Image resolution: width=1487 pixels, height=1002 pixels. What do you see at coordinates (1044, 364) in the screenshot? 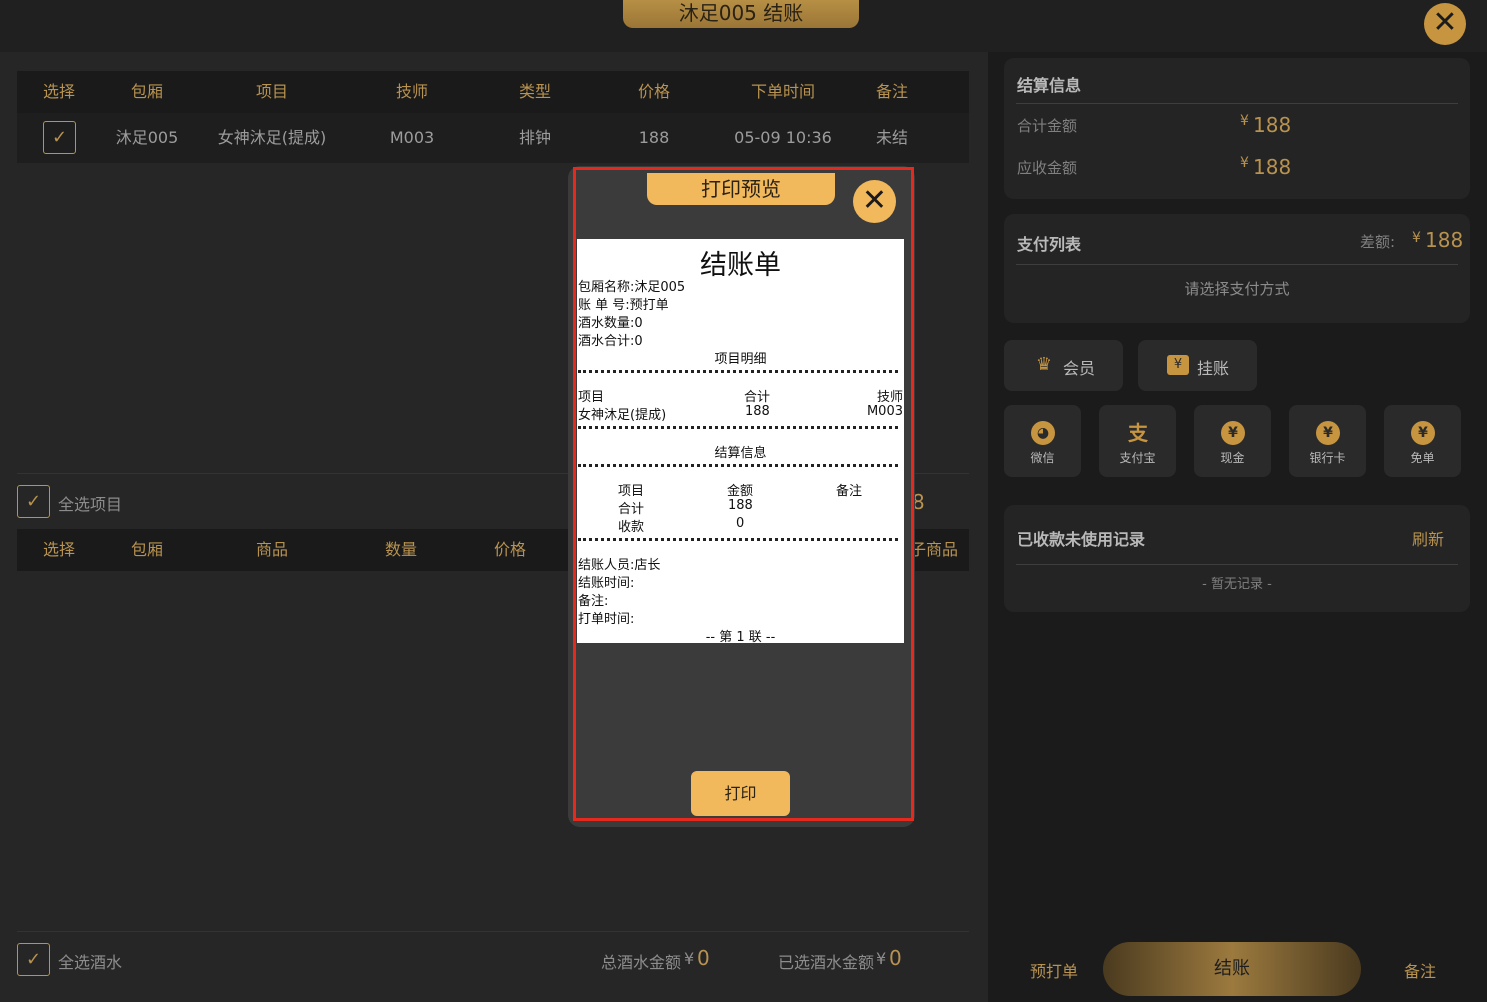
I see `crown-icon: ♛` at bounding box center [1044, 364].